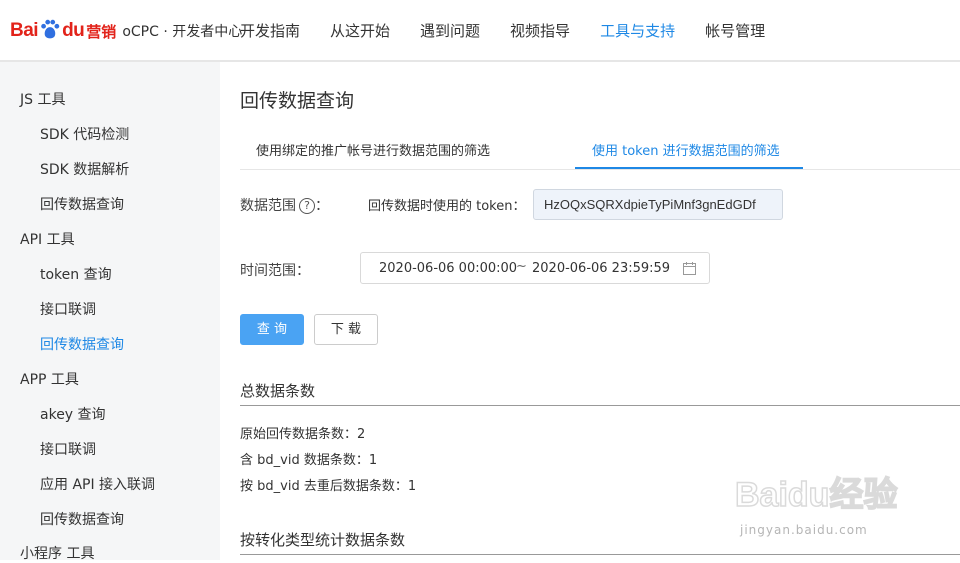 The height and width of the screenshot is (563, 960). What do you see at coordinates (272, 329) in the screenshot?
I see `query-button: 查 询` at bounding box center [272, 329].